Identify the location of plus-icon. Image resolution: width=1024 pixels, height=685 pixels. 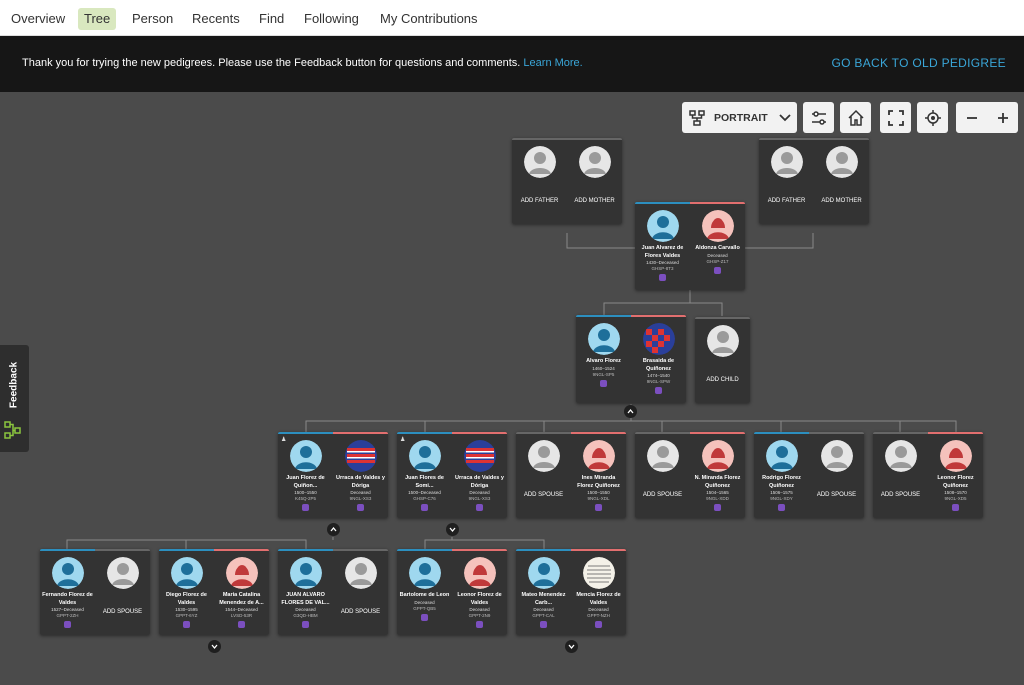
(1003, 118).